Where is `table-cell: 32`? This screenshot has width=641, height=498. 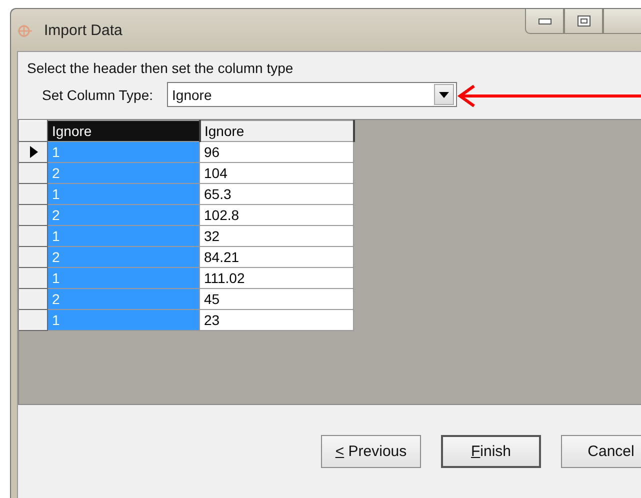
table-cell: 32 is located at coordinates (277, 236).